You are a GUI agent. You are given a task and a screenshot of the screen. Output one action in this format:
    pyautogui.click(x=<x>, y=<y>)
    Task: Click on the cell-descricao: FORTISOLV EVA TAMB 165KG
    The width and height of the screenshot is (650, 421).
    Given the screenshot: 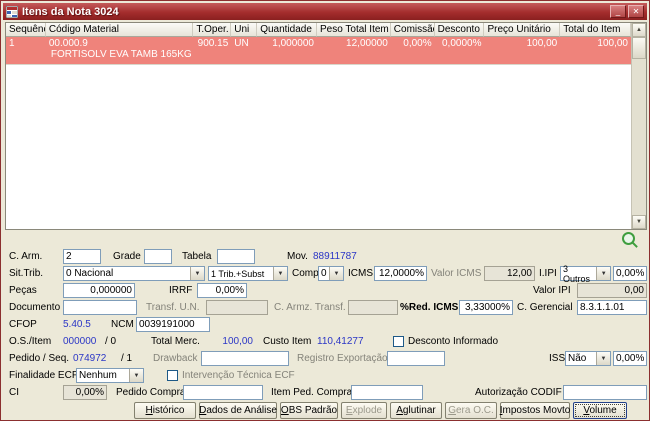 What is the action you would take?
    pyautogui.click(x=121, y=54)
    